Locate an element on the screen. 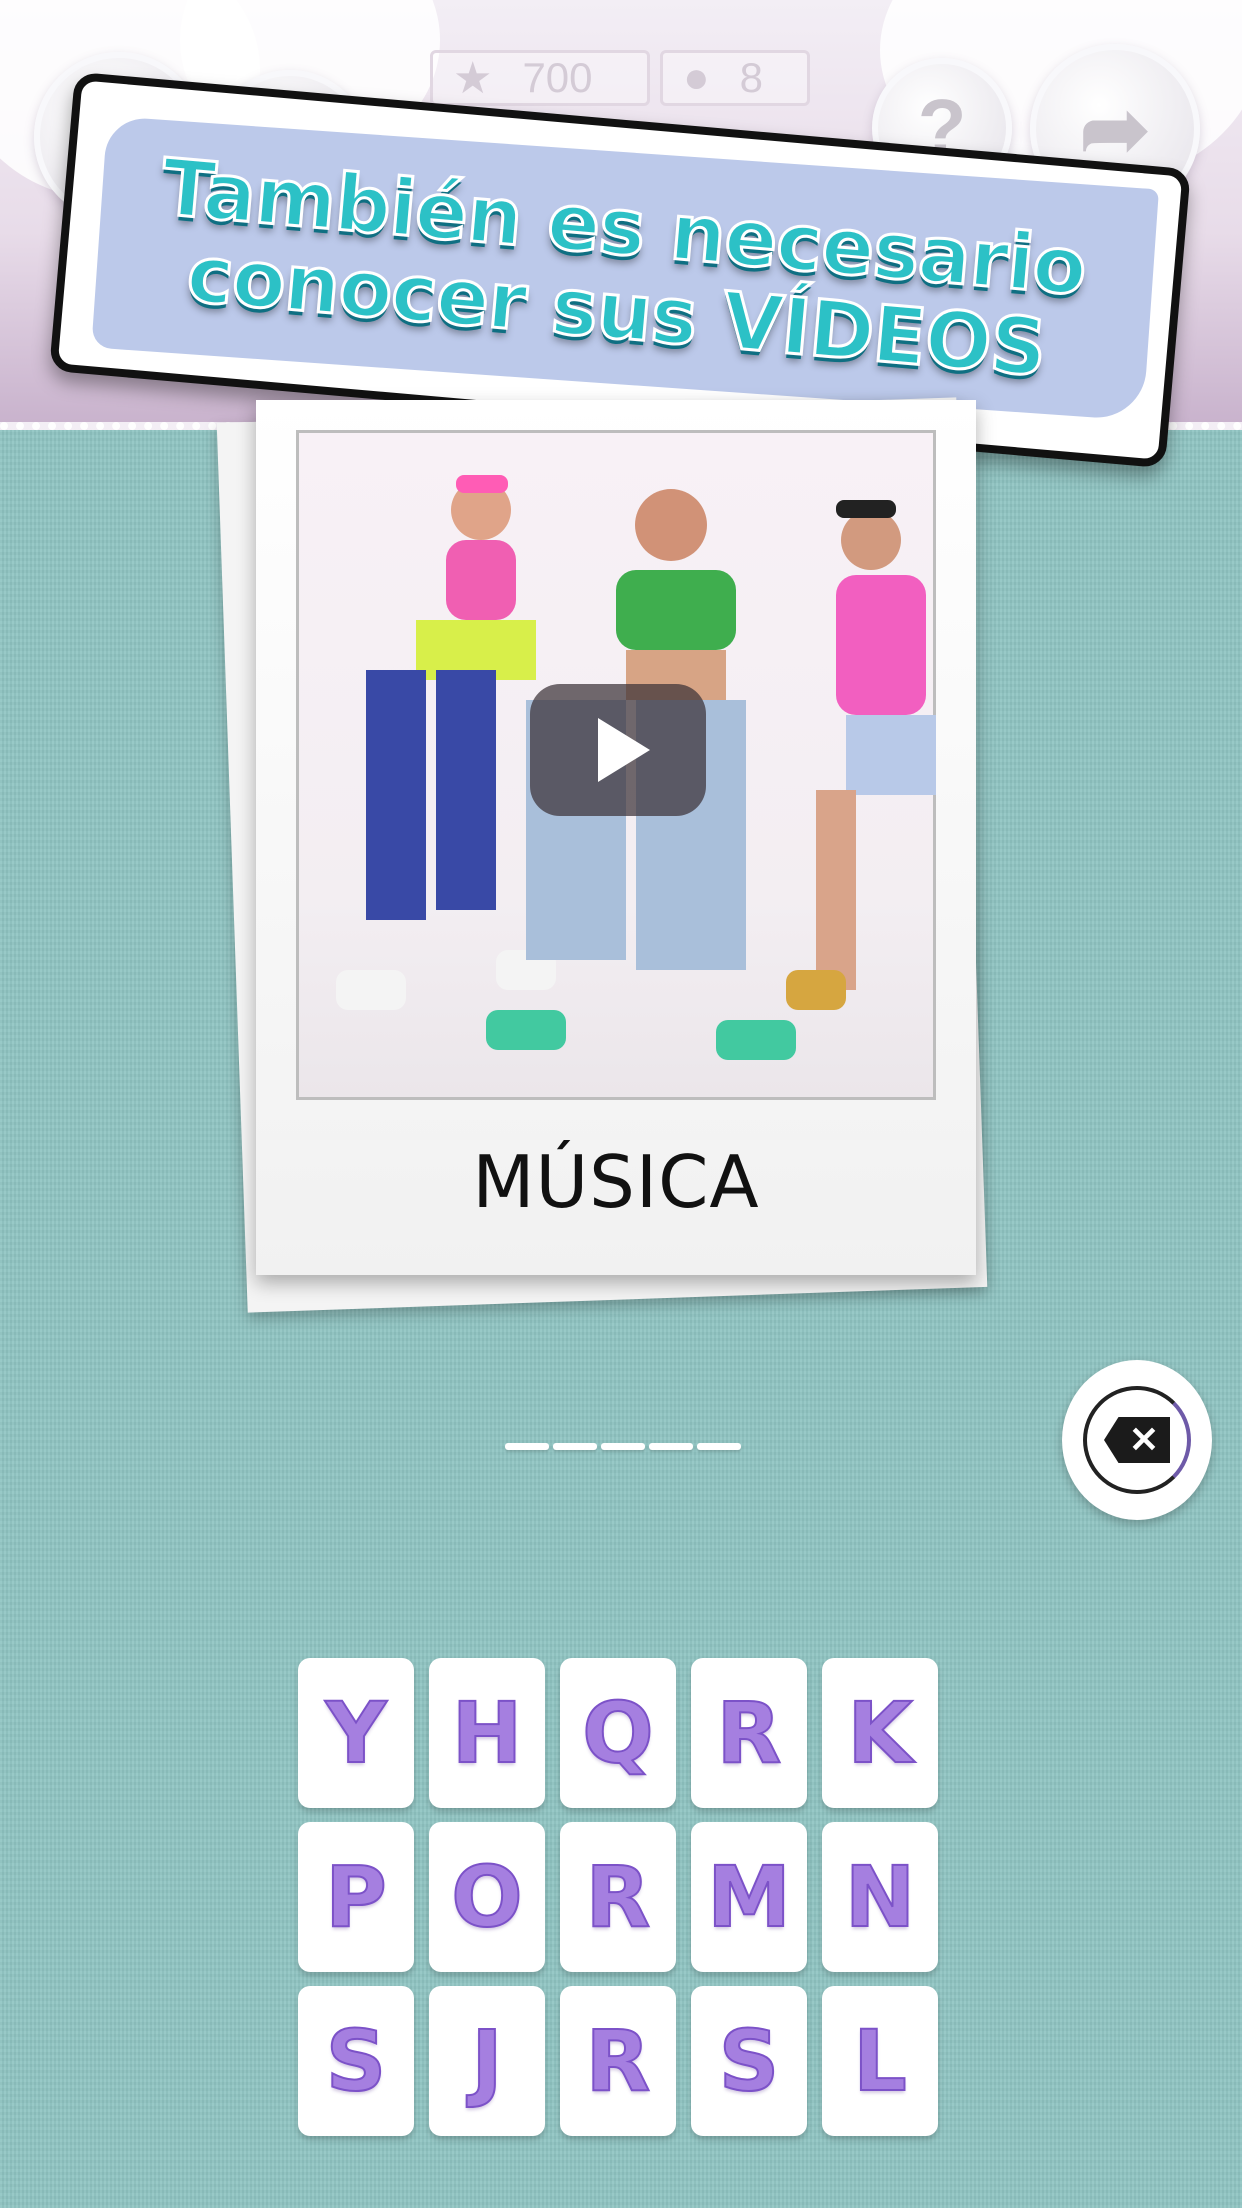  play-button is located at coordinates (618, 750).